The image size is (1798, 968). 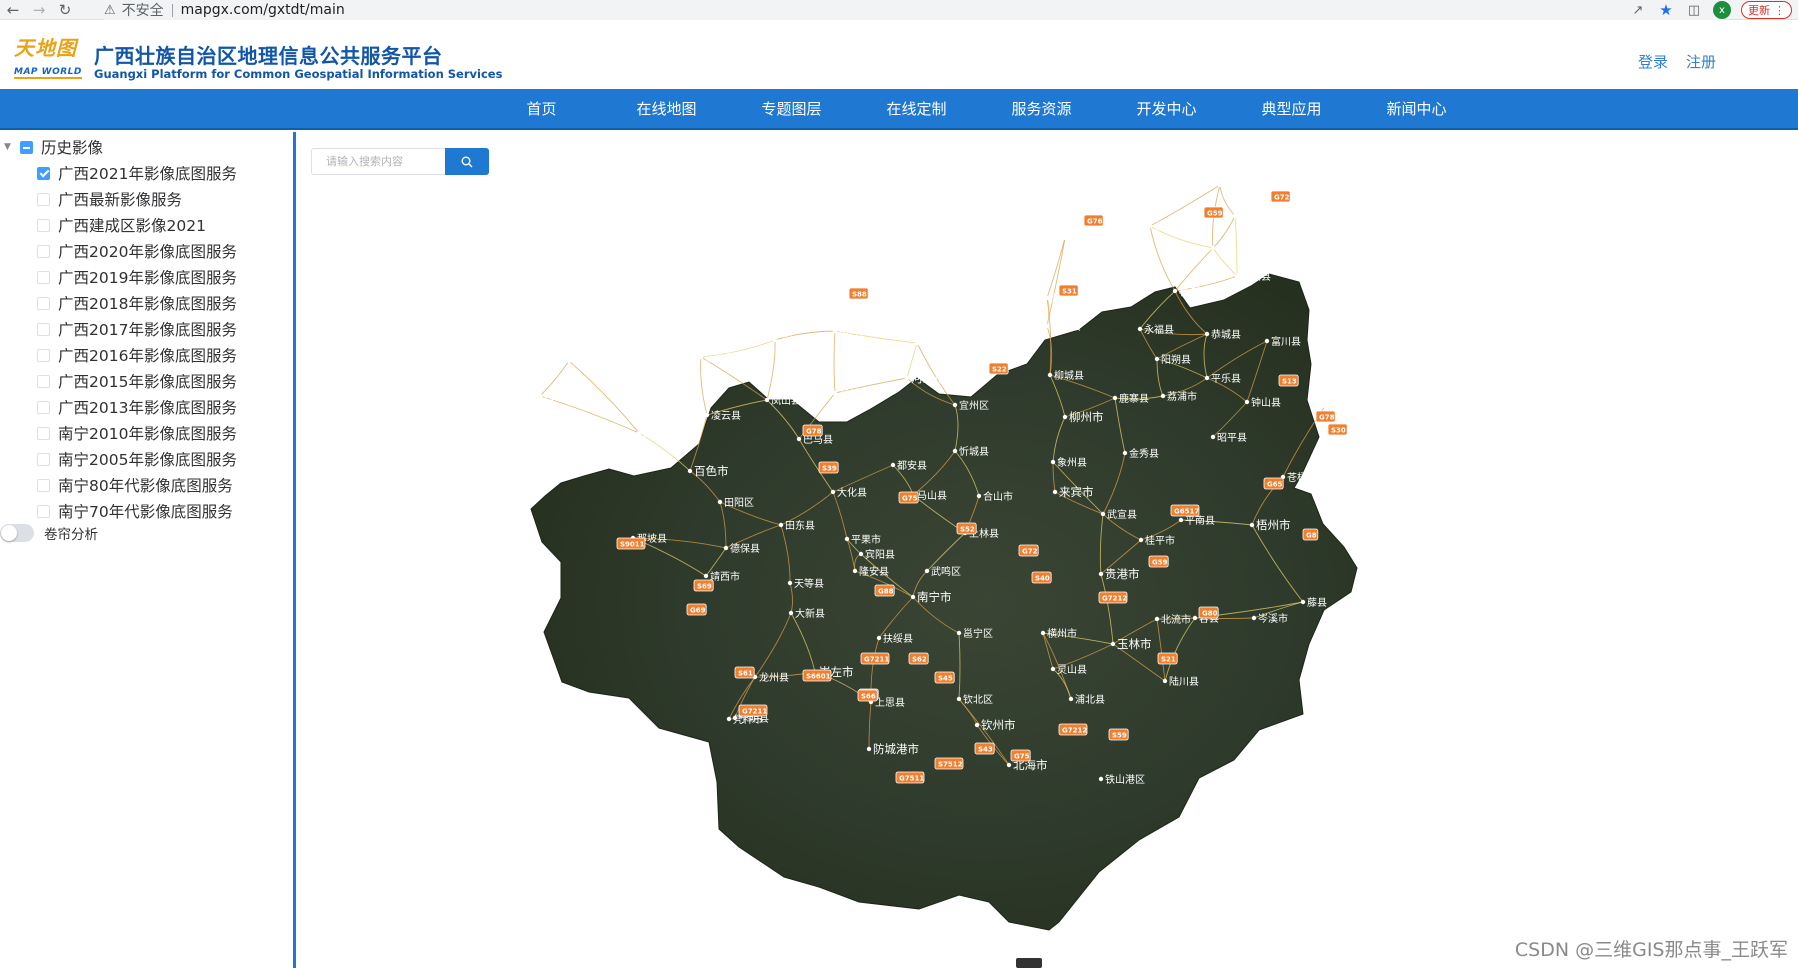 What do you see at coordinates (137, 277) in the screenshot?
I see `layer-item: 广西2019年影像底图服务` at bounding box center [137, 277].